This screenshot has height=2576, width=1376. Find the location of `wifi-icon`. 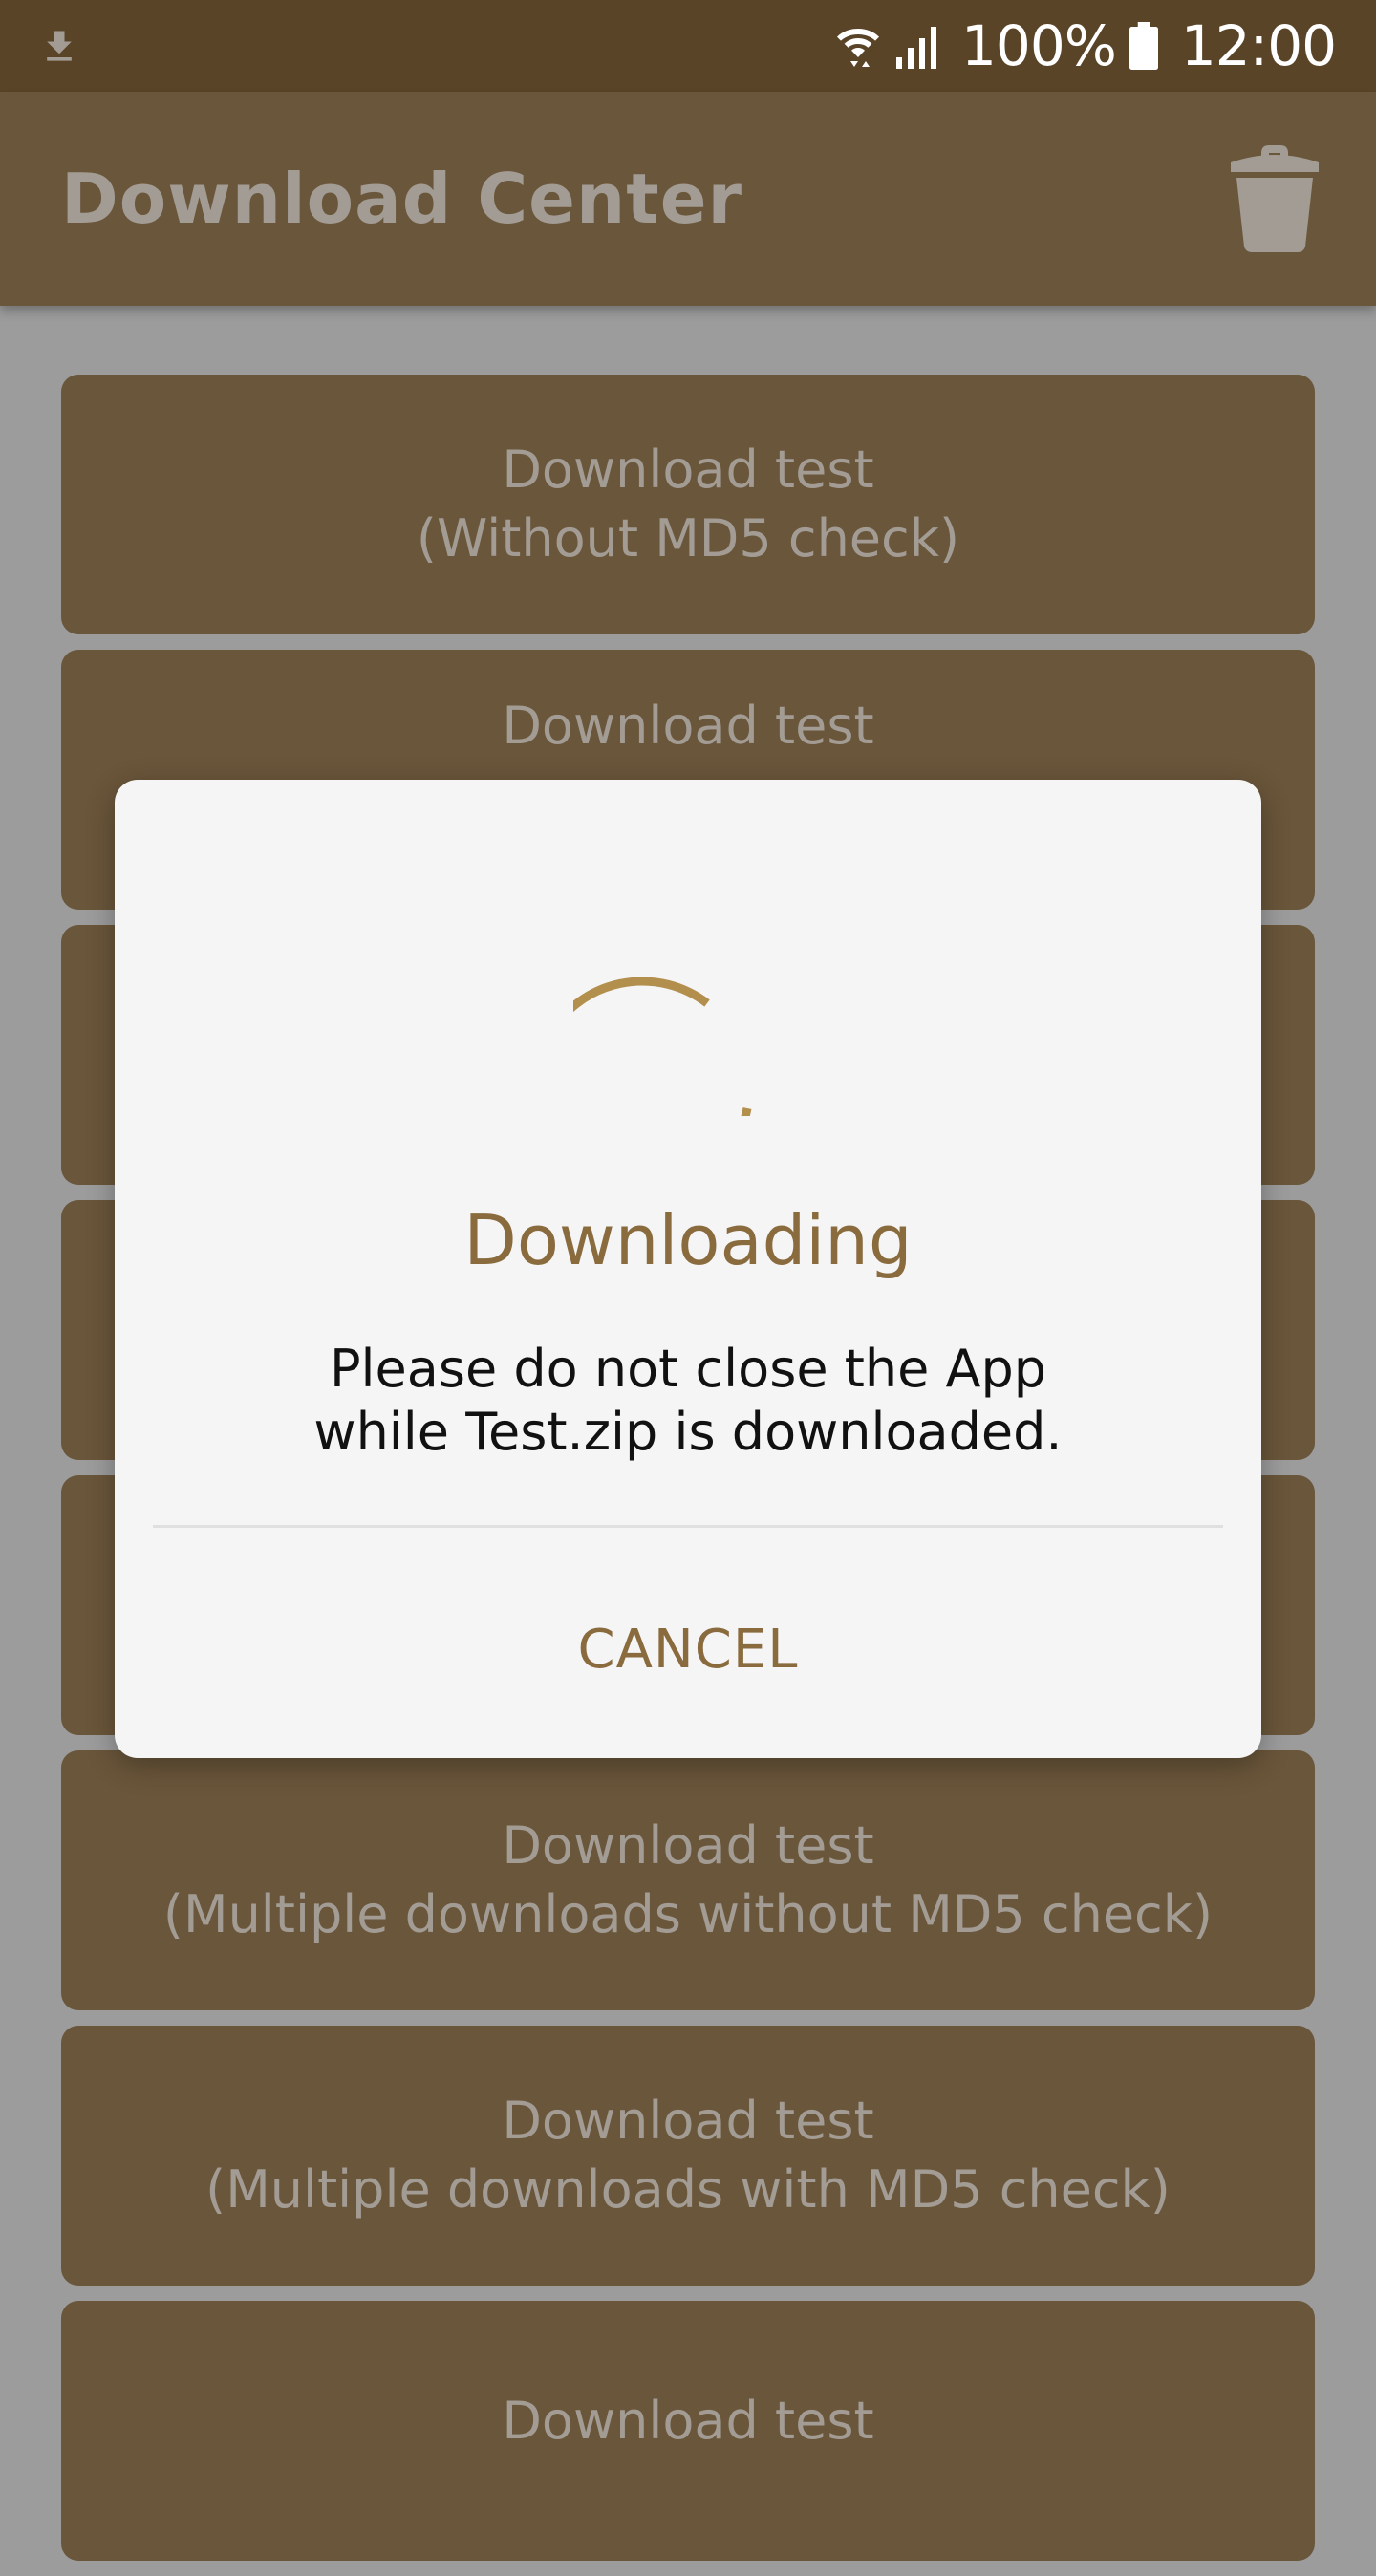

wifi-icon is located at coordinates (859, 48).